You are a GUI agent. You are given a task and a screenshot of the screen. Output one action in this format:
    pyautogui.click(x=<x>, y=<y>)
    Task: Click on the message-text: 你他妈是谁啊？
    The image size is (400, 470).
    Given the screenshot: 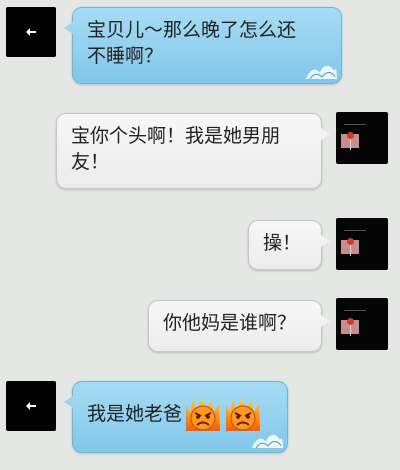 What is the action you would take?
    pyautogui.click(x=230, y=323)
    